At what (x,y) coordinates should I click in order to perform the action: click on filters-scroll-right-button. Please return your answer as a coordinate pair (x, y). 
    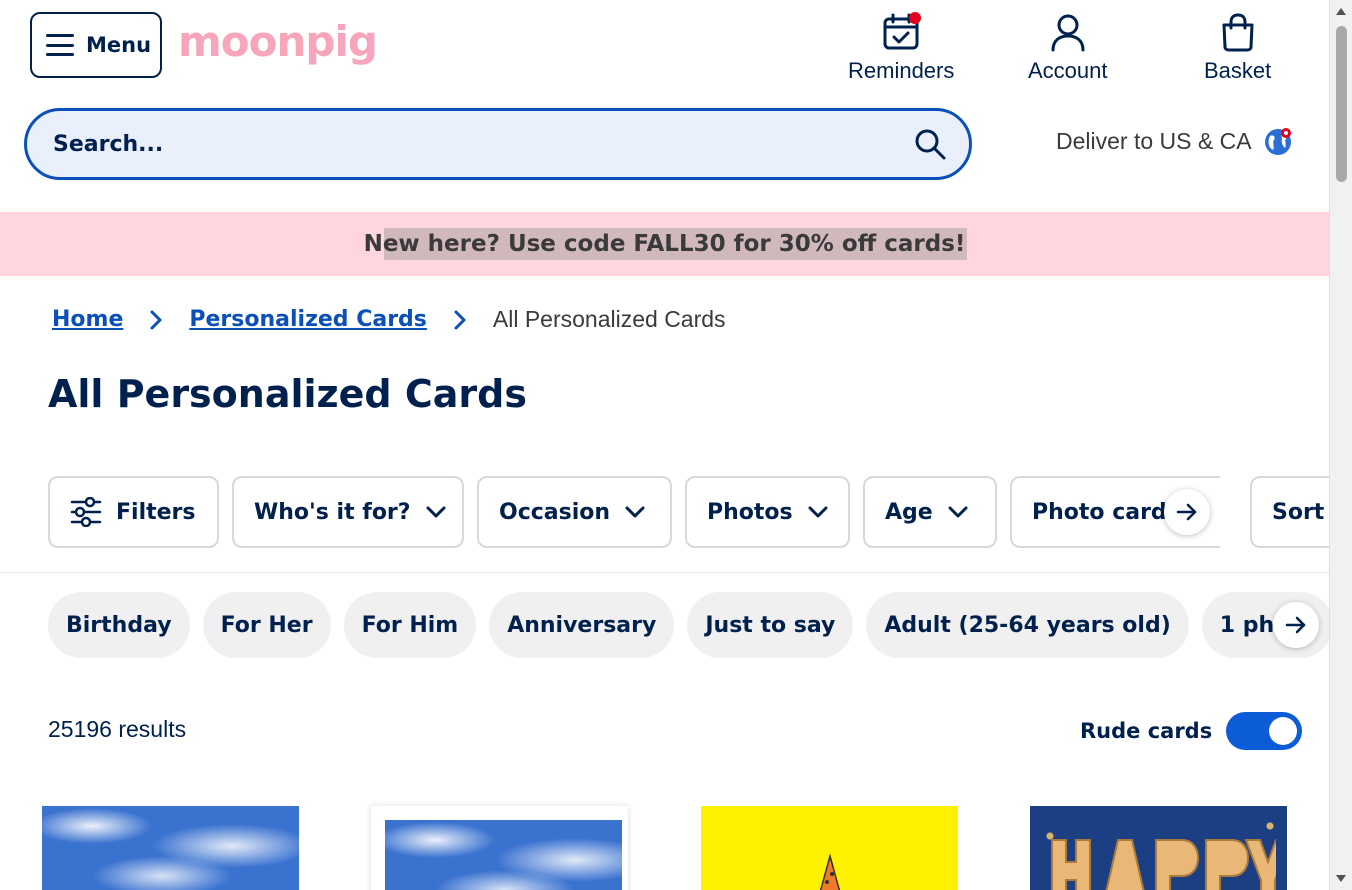
    Looking at the image, I should click on (1187, 512).